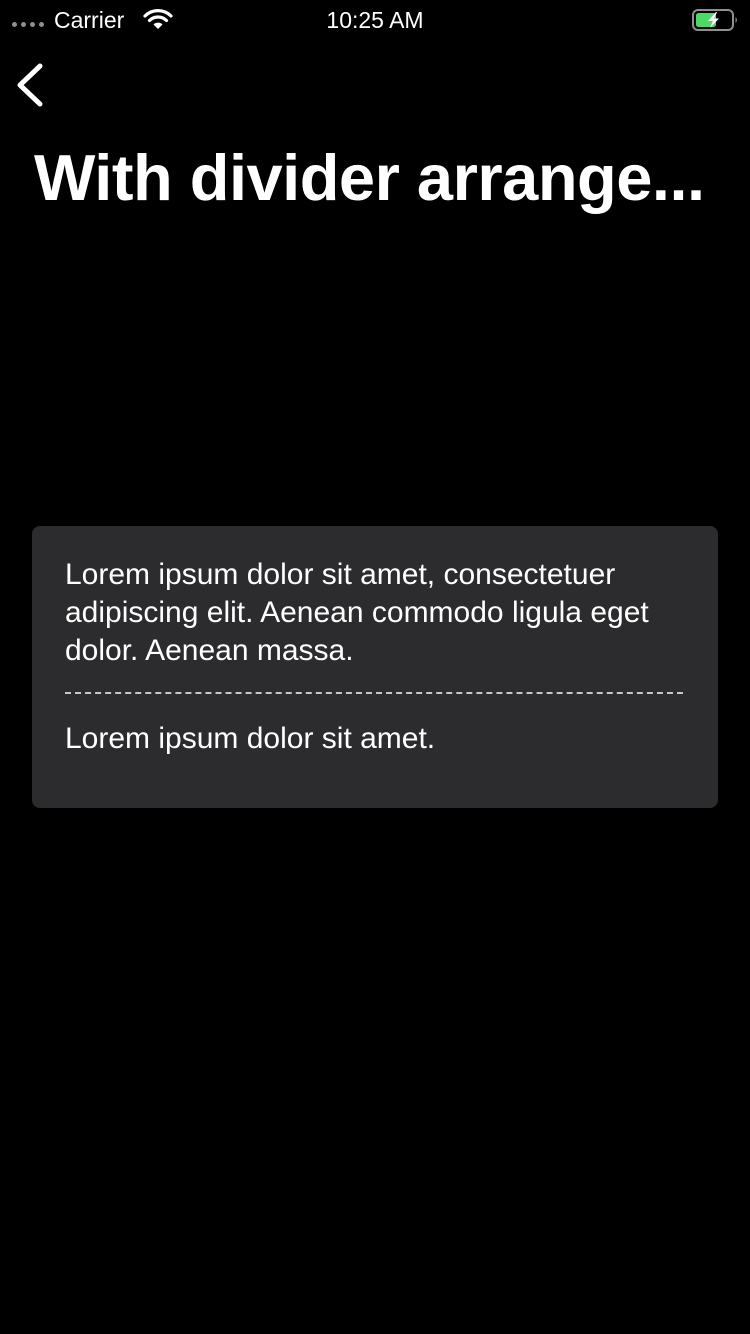 The height and width of the screenshot is (1334, 750). I want to click on battery-charging-icon, so click(716, 20).